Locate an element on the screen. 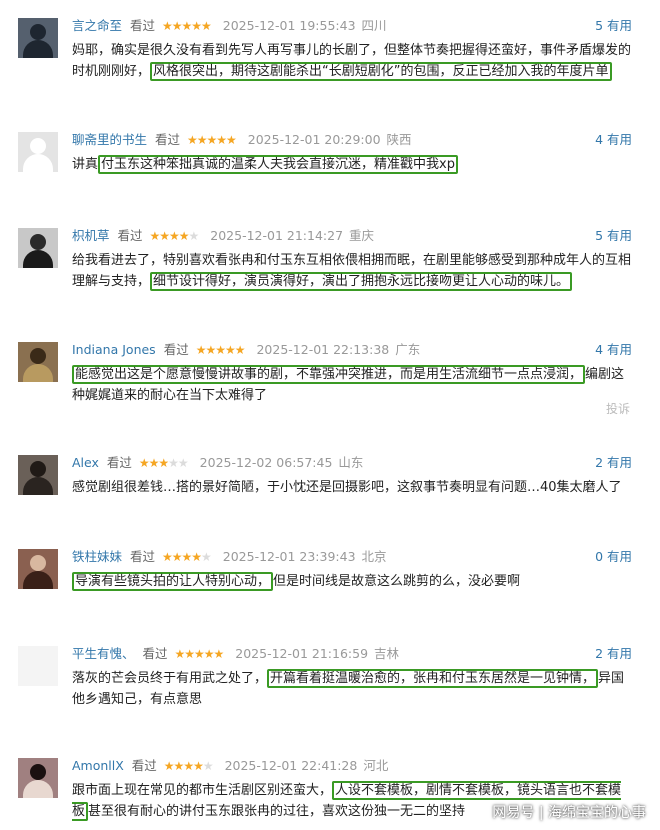 This screenshot has width=660, height=830. highlight-box: 风格很突出，期待这剧能杀出“长剧短剧化”的包围，反正已经加入我的年度片单 is located at coordinates (381, 71).